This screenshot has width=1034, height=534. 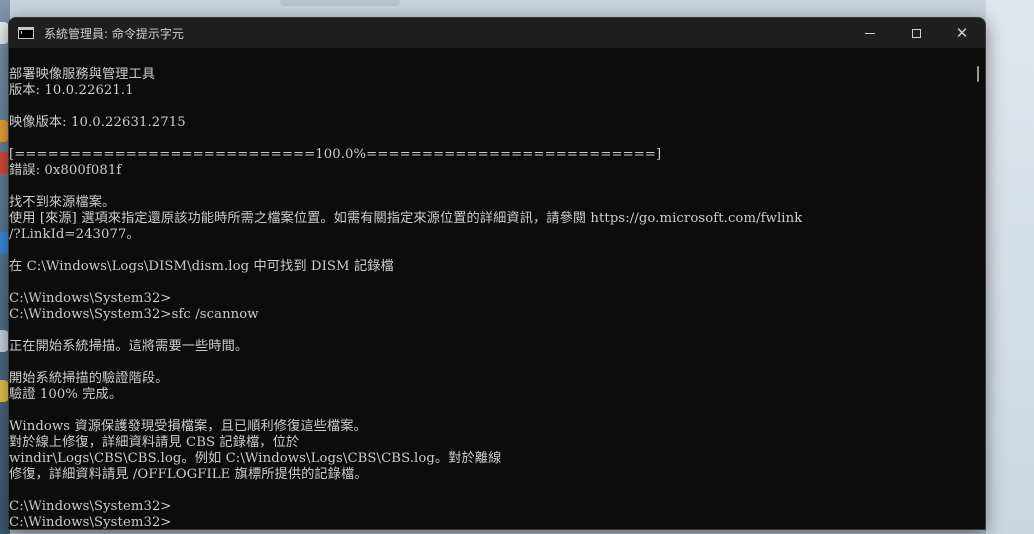 What do you see at coordinates (134, 314) in the screenshot?
I see `console-line: C:\Windows\System32>sfc /scannow` at bounding box center [134, 314].